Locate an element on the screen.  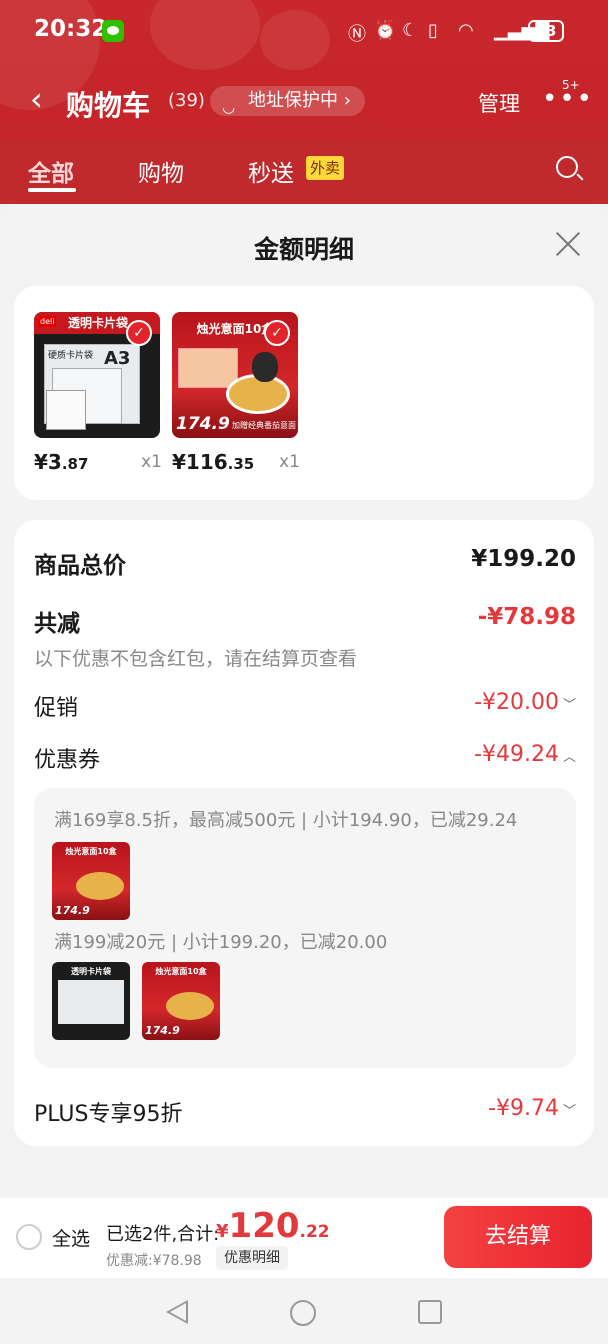
pasta-boxes-shape is located at coordinates (208, 368).